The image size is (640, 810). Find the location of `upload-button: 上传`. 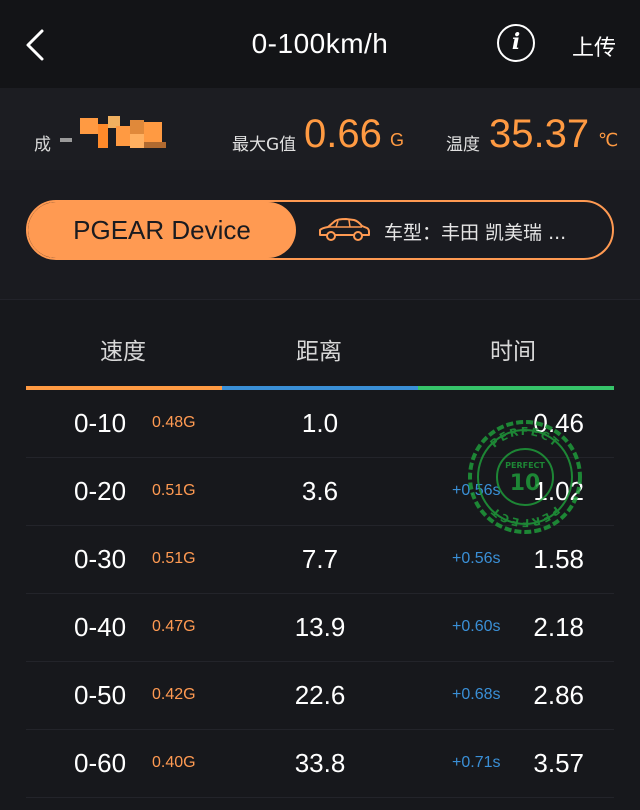

upload-button: 上传 is located at coordinates (594, 46).